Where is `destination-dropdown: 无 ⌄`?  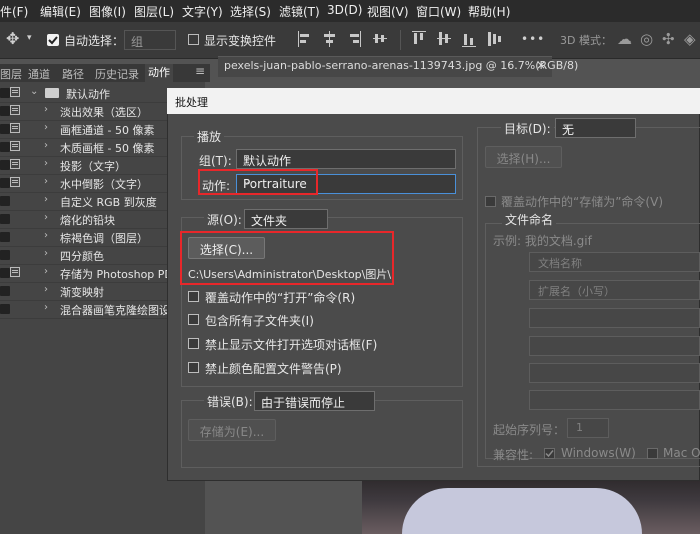
destination-dropdown: 无 ⌄ is located at coordinates (595, 128).